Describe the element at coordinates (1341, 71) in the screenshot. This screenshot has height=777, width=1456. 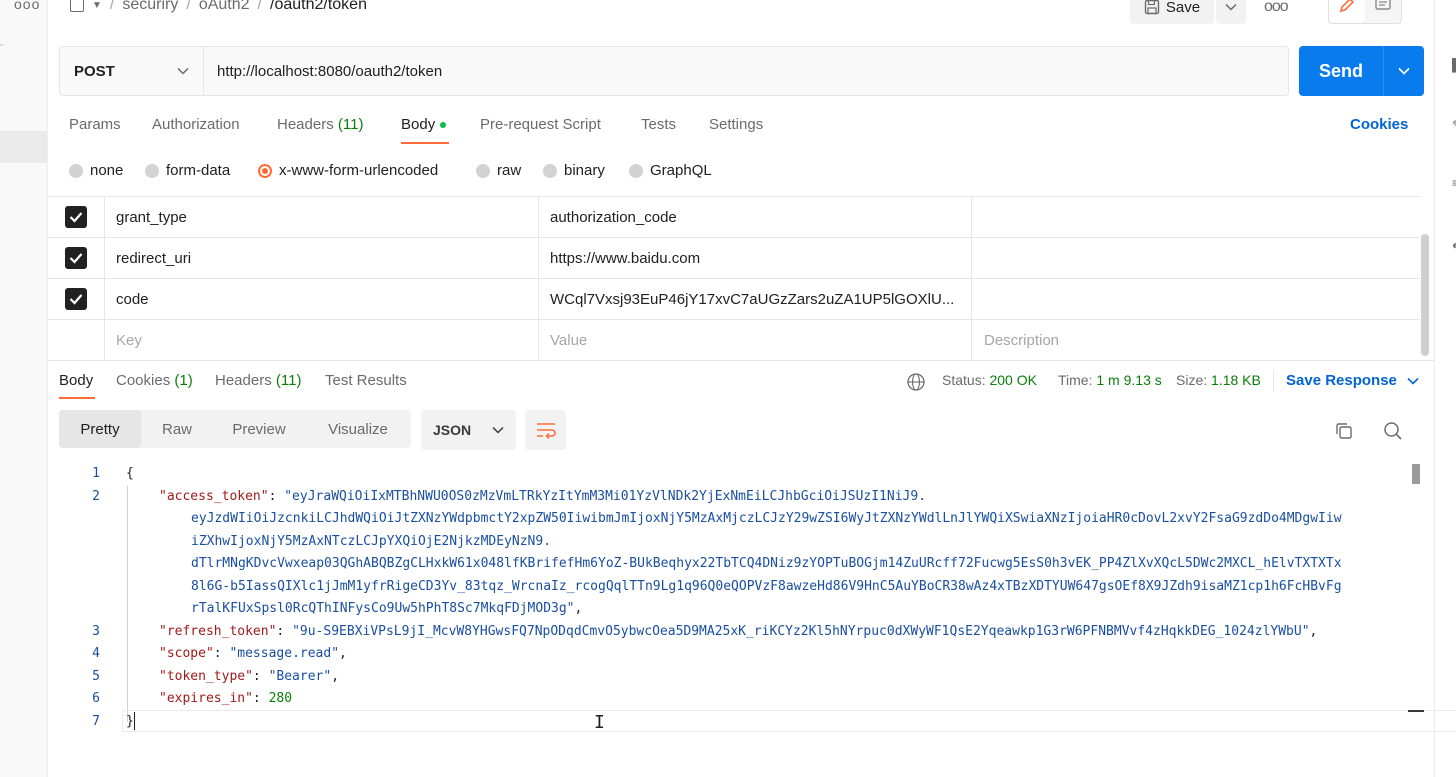
I see `send-button: Send` at that location.